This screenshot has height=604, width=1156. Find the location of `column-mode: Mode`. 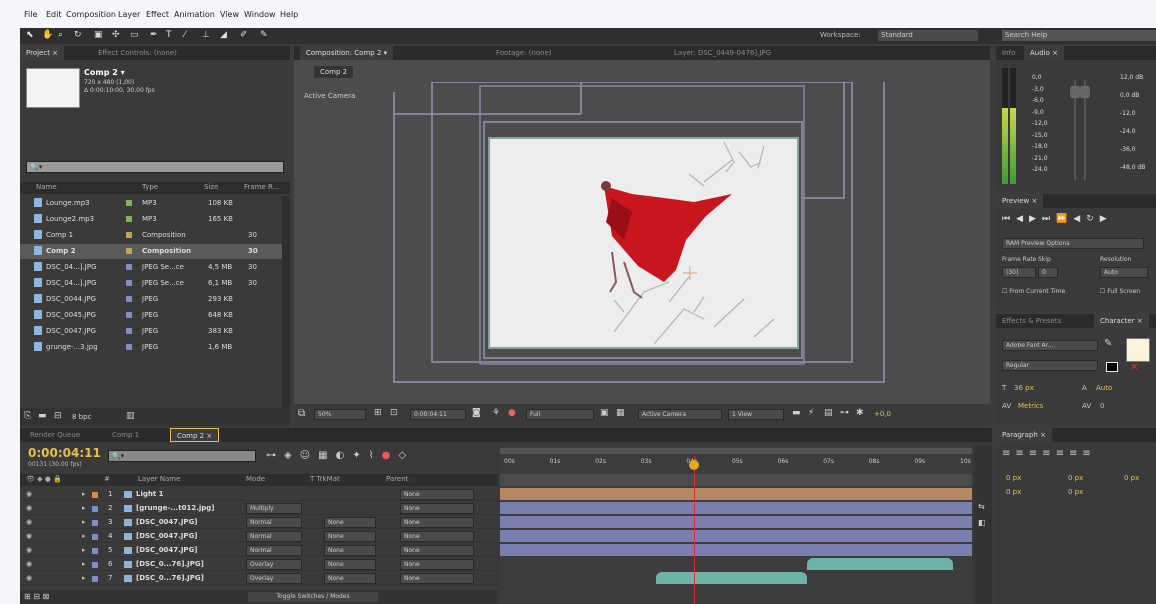

column-mode: Mode is located at coordinates (255, 479).